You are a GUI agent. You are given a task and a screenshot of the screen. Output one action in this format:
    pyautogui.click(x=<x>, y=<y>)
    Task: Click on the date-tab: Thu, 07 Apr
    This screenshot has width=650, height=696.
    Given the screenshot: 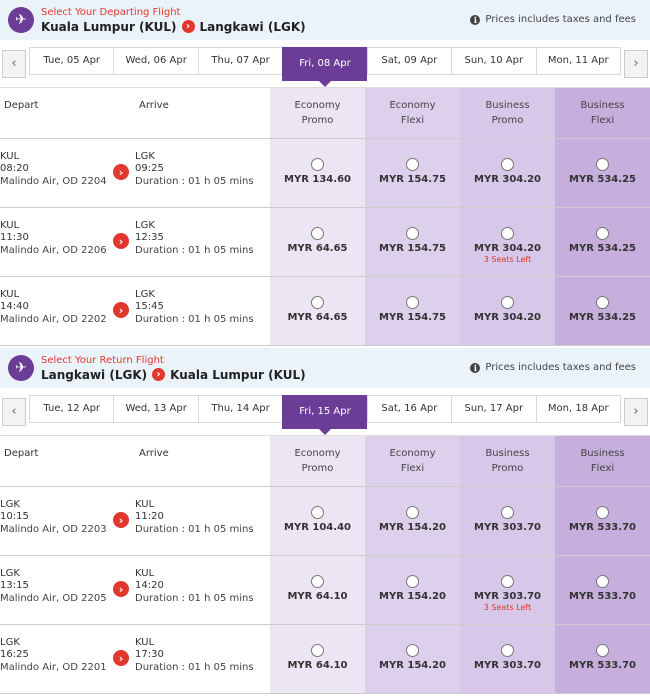 What is the action you would take?
    pyautogui.click(x=240, y=60)
    